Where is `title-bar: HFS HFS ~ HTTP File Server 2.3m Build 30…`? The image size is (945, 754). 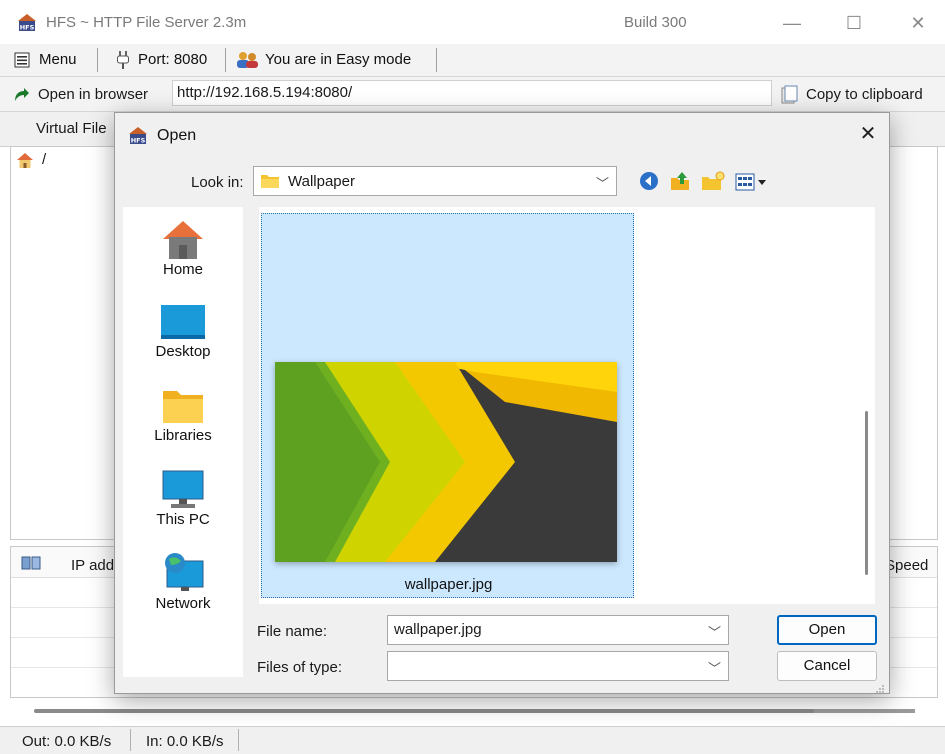 title-bar: HFS HFS ~ HTTP File Server 2.3m Build 30… is located at coordinates (472, 22).